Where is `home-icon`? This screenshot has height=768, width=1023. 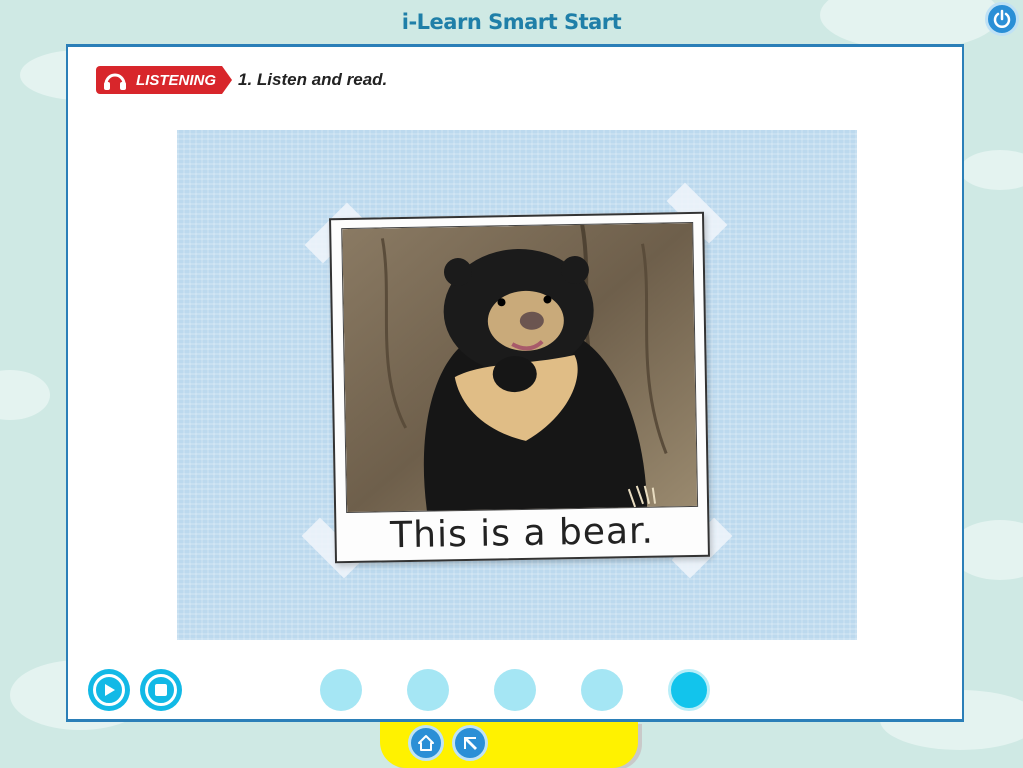
home-icon is located at coordinates (426, 743).